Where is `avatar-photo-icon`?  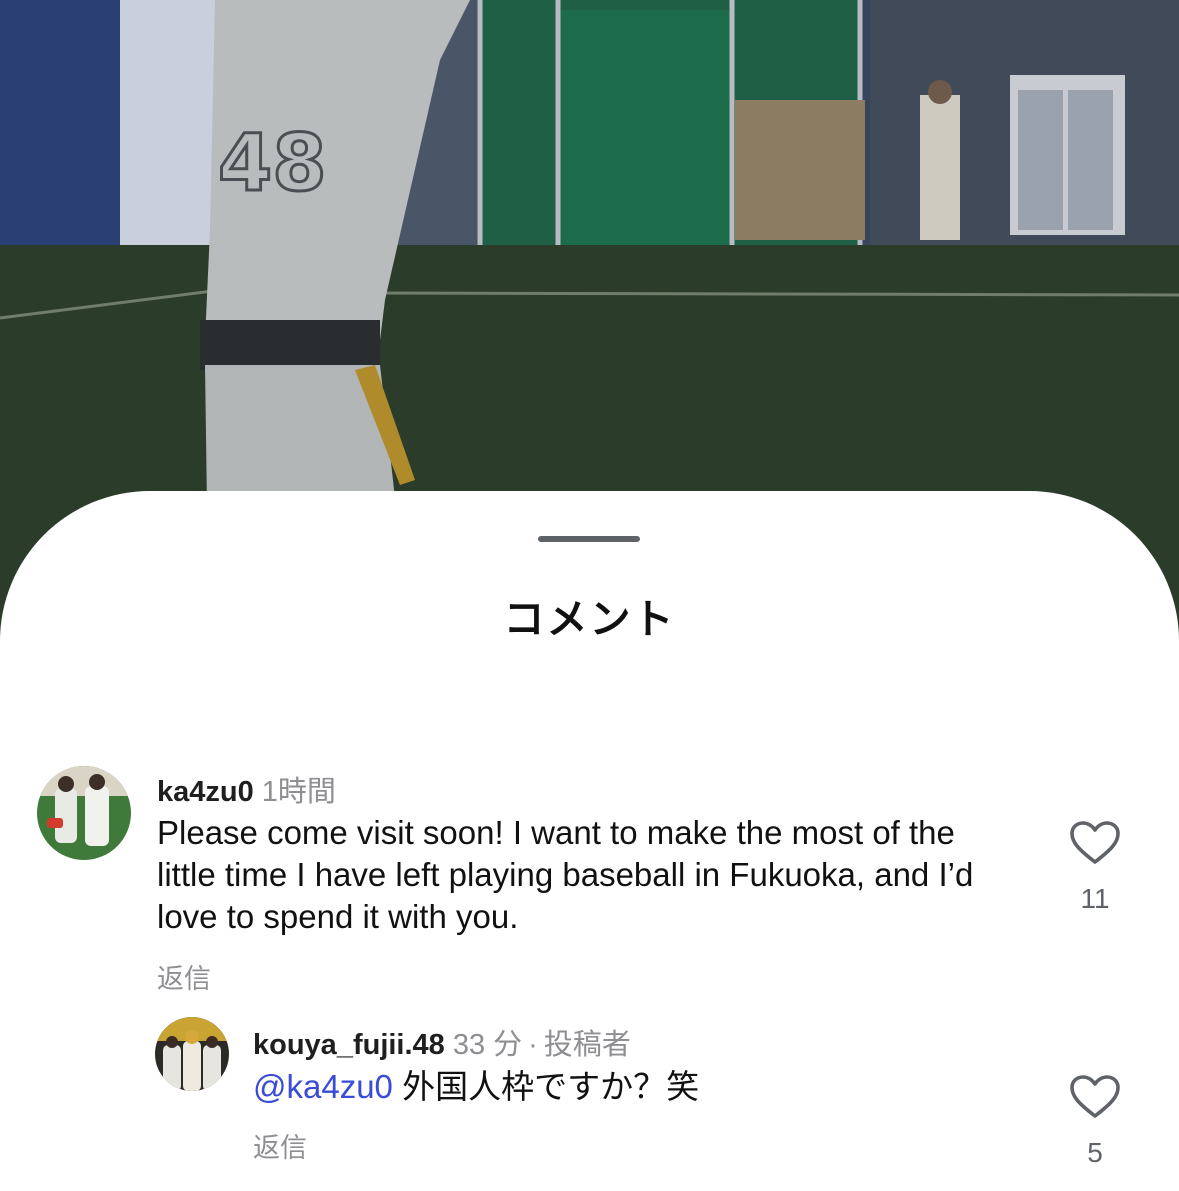
avatar-photo-icon is located at coordinates (192, 1054).